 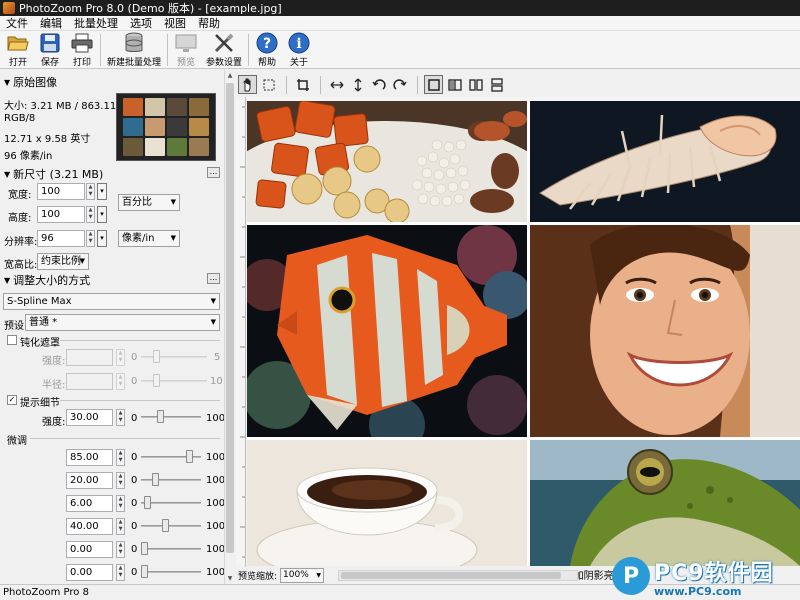 I want to click on single-view-button, so click(x=433, y=84).